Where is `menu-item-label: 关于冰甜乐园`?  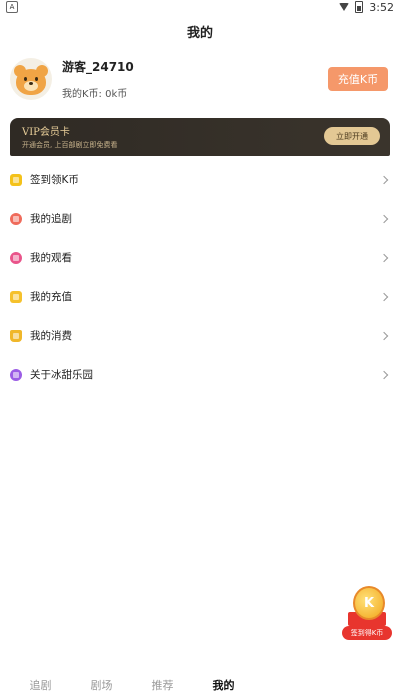
menu-item-label: 关于冰甜乐园 is located at coordinates (61, 375).